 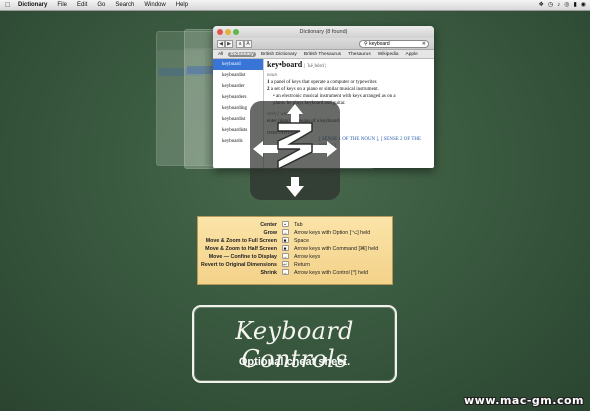 I want to click on volume-icon: ♪, so click(x=558, y=5).